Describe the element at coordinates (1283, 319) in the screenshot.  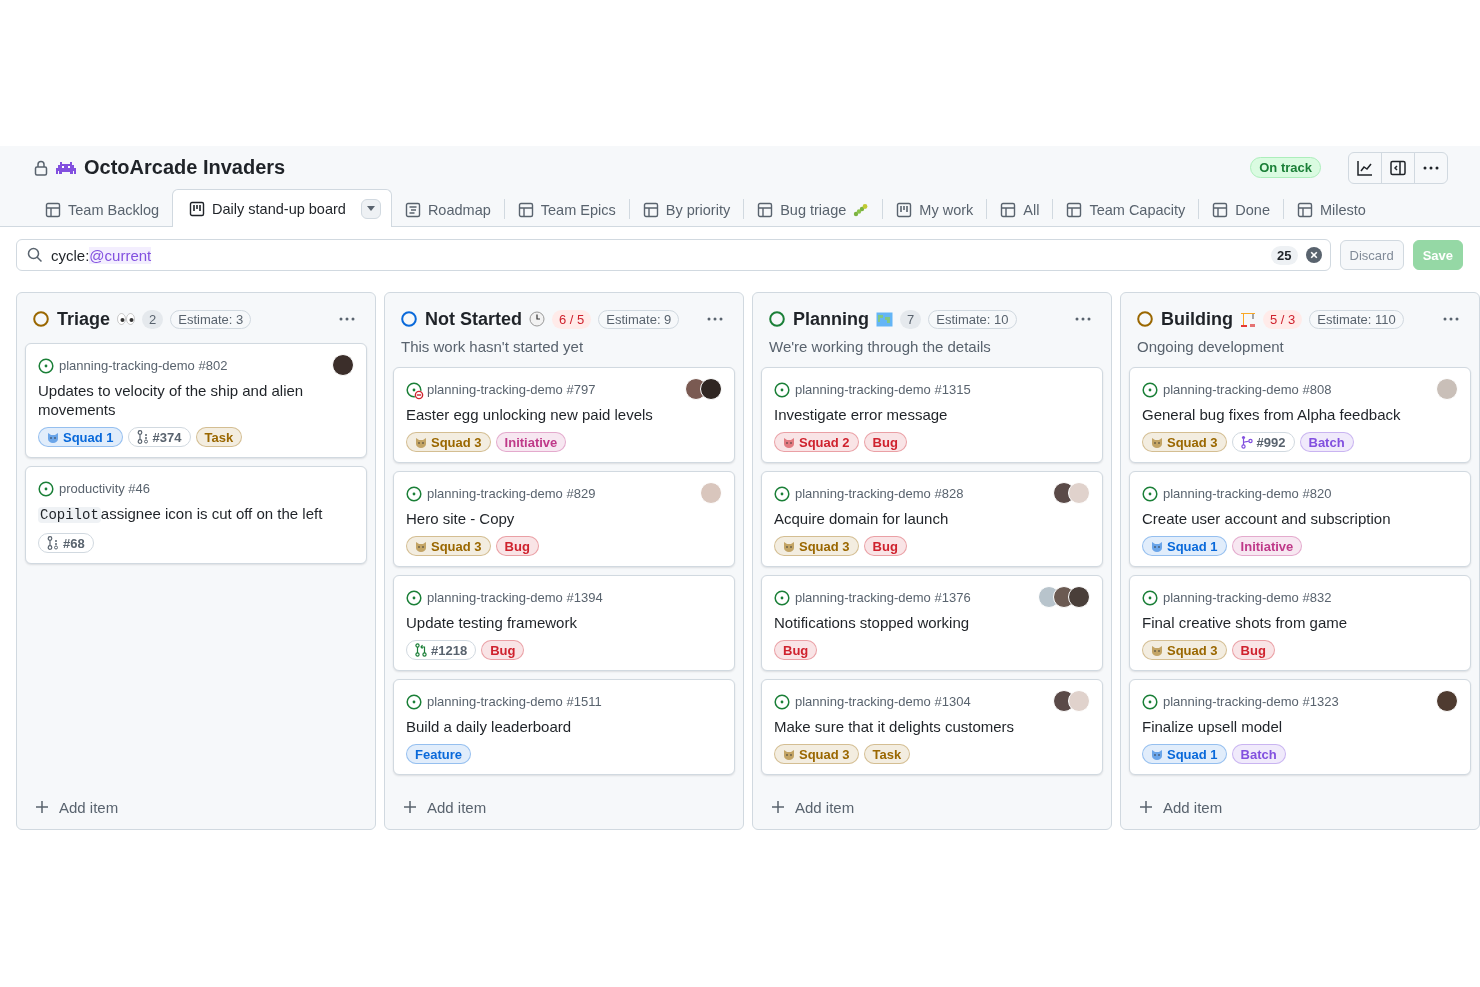
I see `item-count: 5 / 3` at that location.